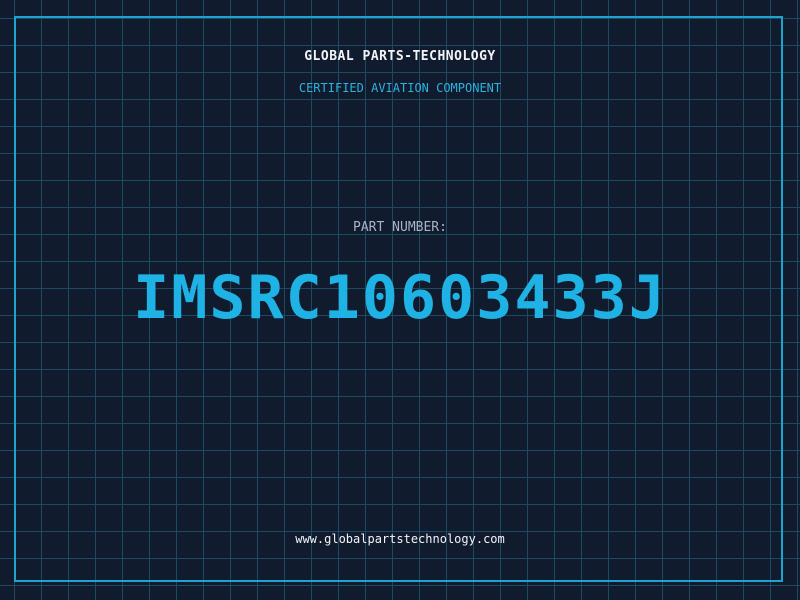 The image size is (800, 600). Describe the element at coordinates (400, 539) in the screenshot. I see `website-url: www.globalpartstechnology.com` at that location.